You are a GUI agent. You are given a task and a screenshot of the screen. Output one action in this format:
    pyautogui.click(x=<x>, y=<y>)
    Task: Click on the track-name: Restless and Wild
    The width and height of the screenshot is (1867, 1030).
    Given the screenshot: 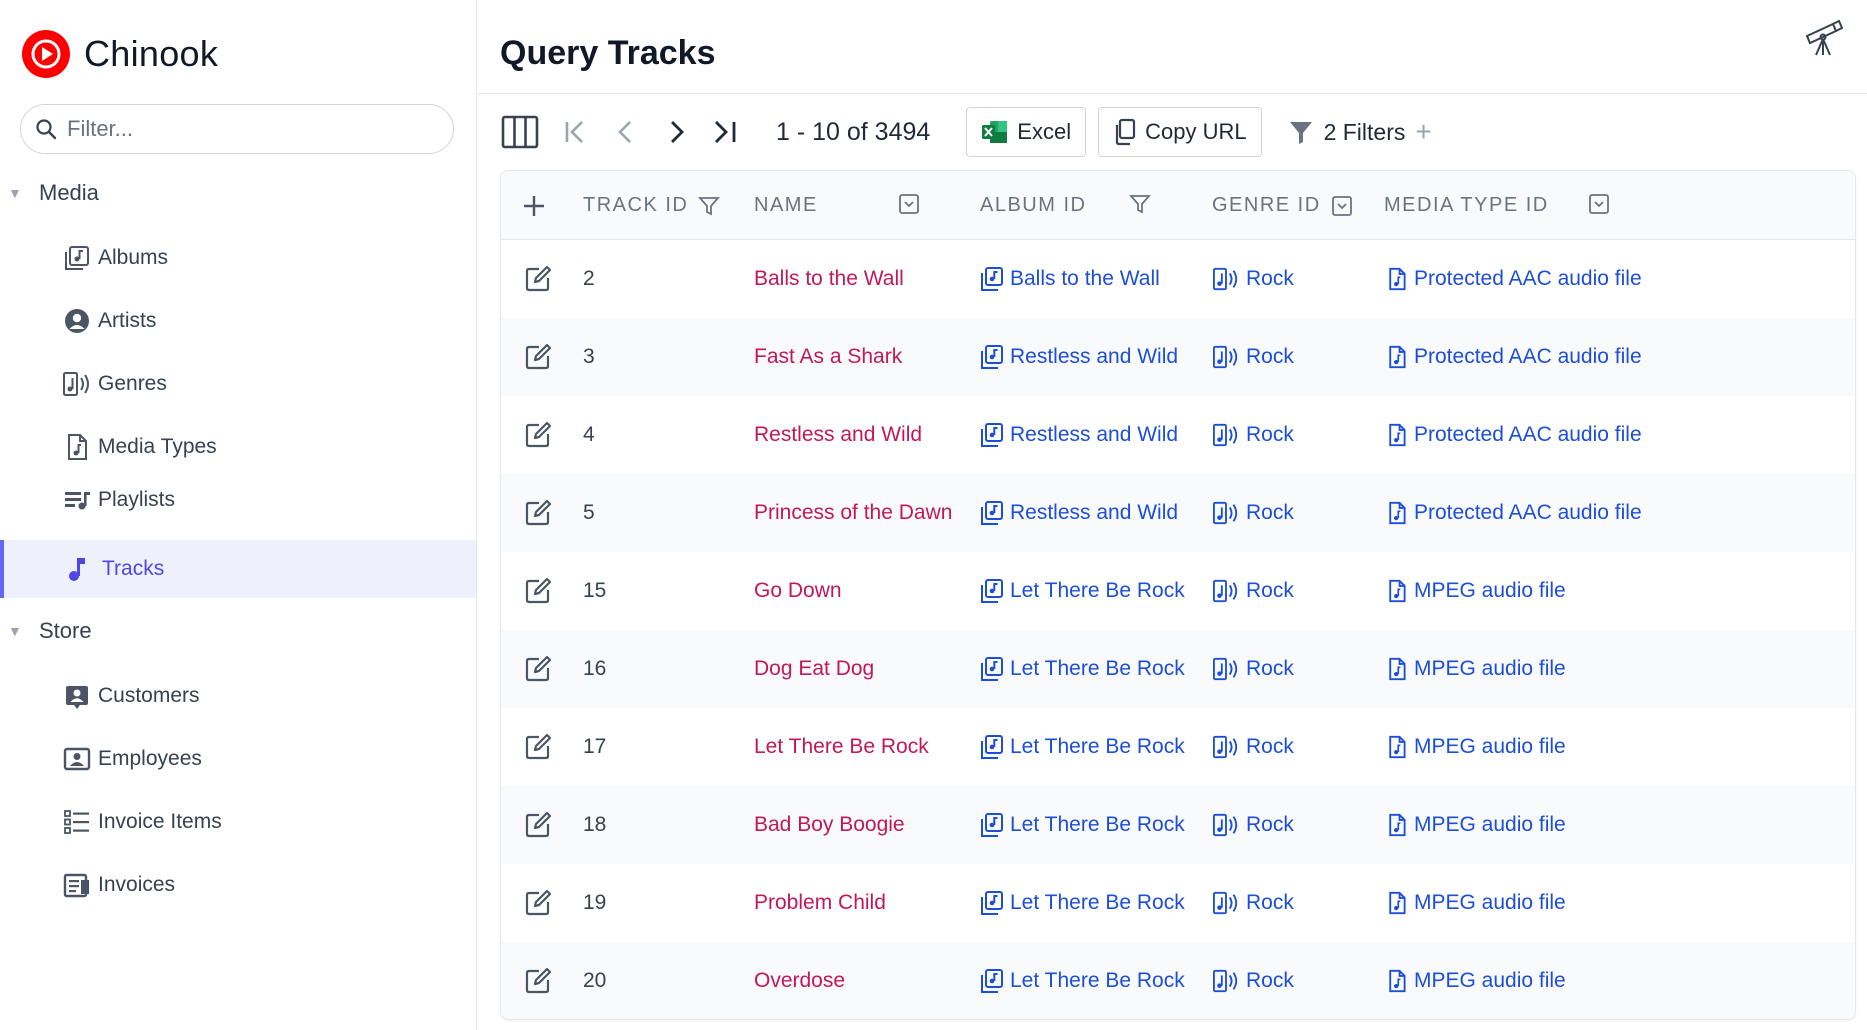 What is the action you would take?
    pyautogui.click(x=838, y=435)
    